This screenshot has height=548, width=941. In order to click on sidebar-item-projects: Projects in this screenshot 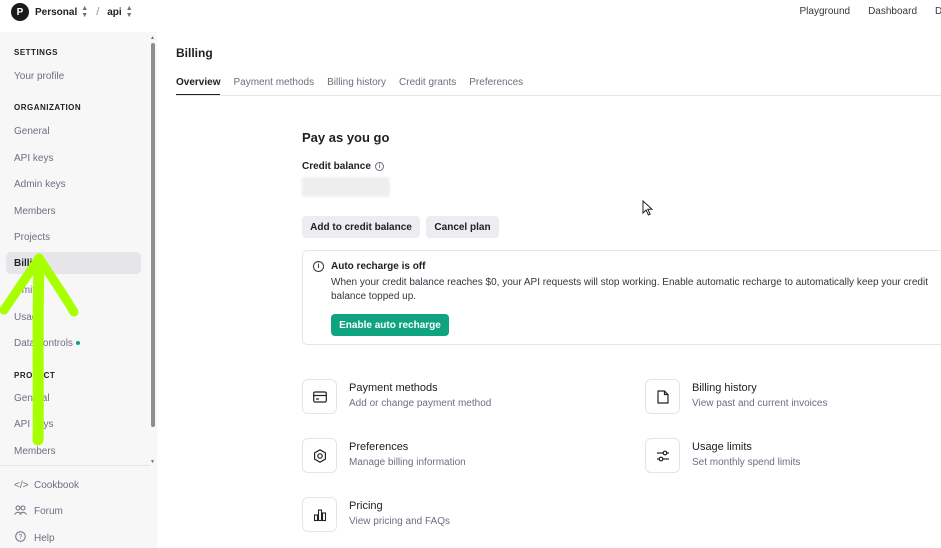, I will do `click(73, 237)`.